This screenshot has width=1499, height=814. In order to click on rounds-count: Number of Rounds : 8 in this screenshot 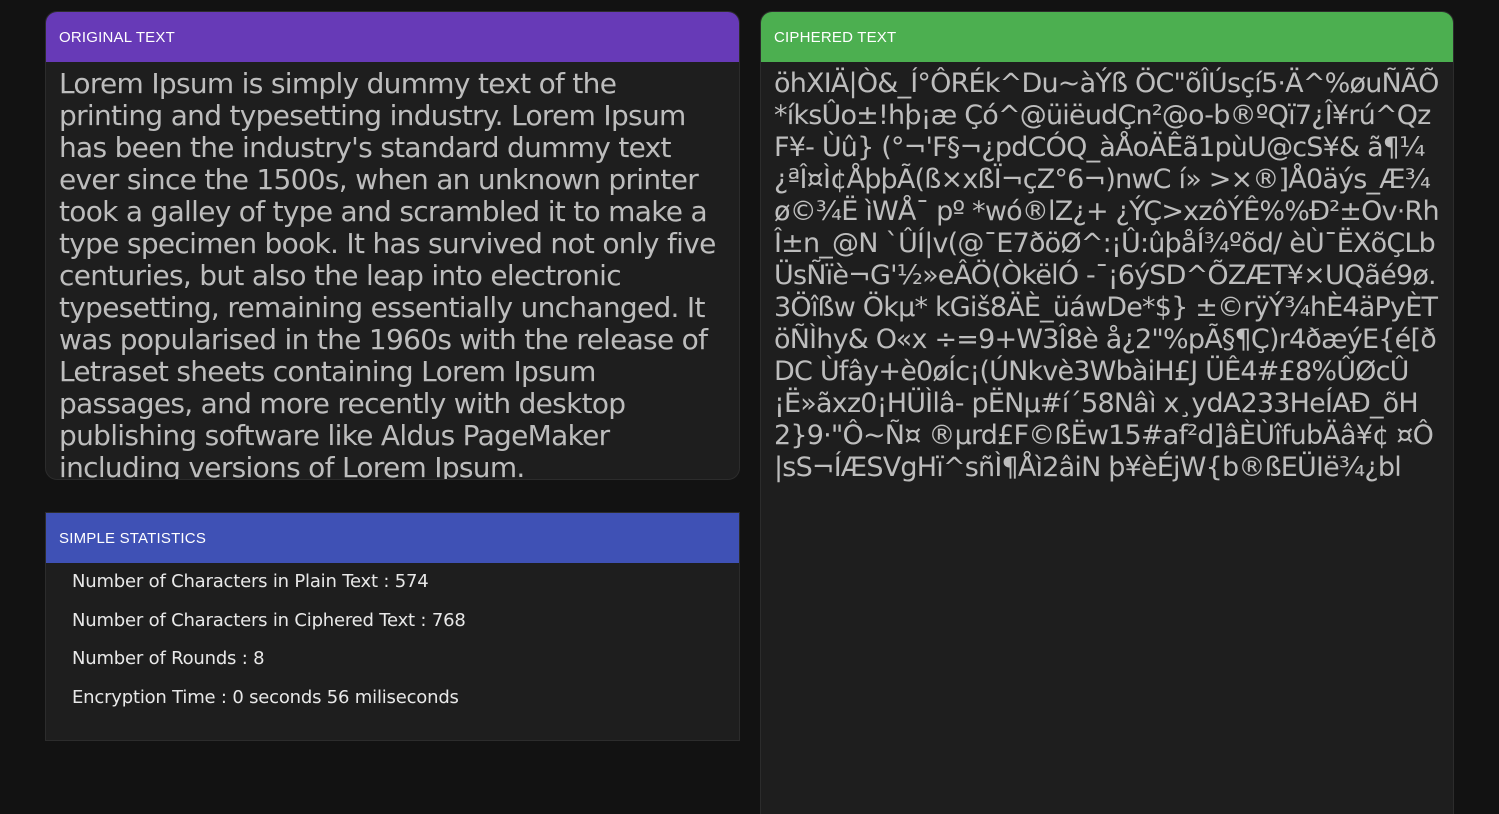, I will do `click(168, 658)`.